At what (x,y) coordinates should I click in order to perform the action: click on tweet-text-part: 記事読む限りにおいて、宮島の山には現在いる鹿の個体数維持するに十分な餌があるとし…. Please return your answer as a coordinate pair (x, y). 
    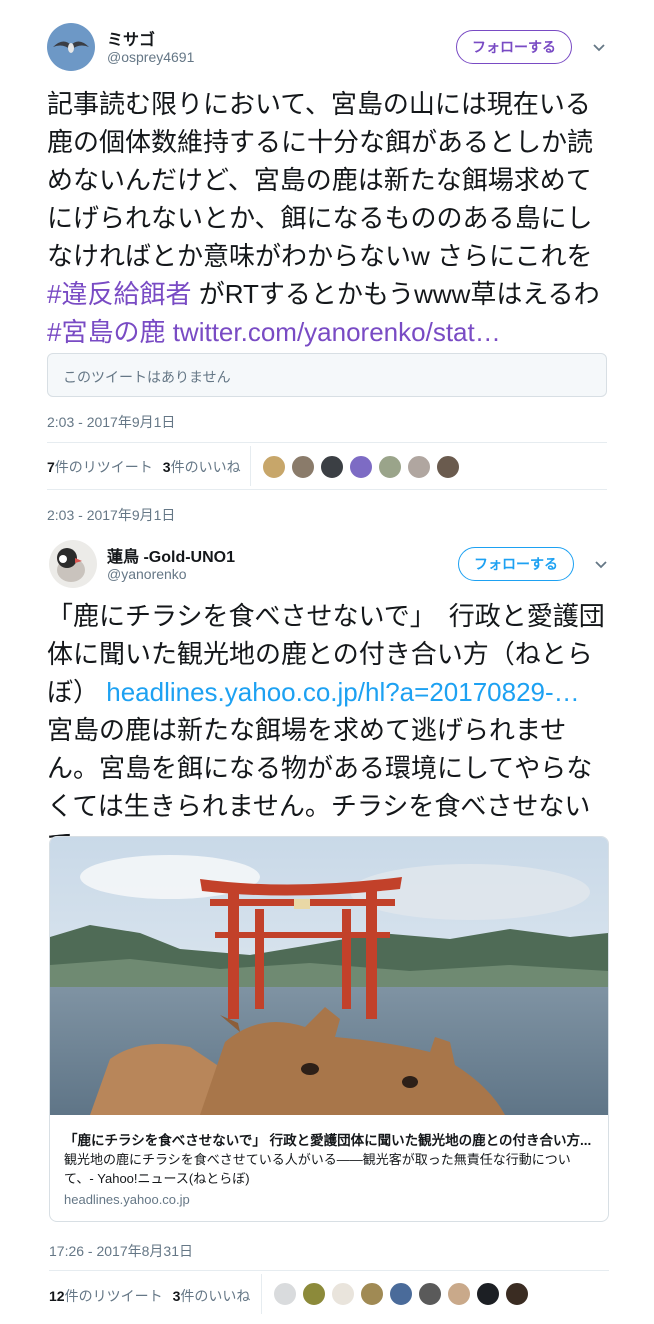
    Looking at the image, I should click on (320, 180).